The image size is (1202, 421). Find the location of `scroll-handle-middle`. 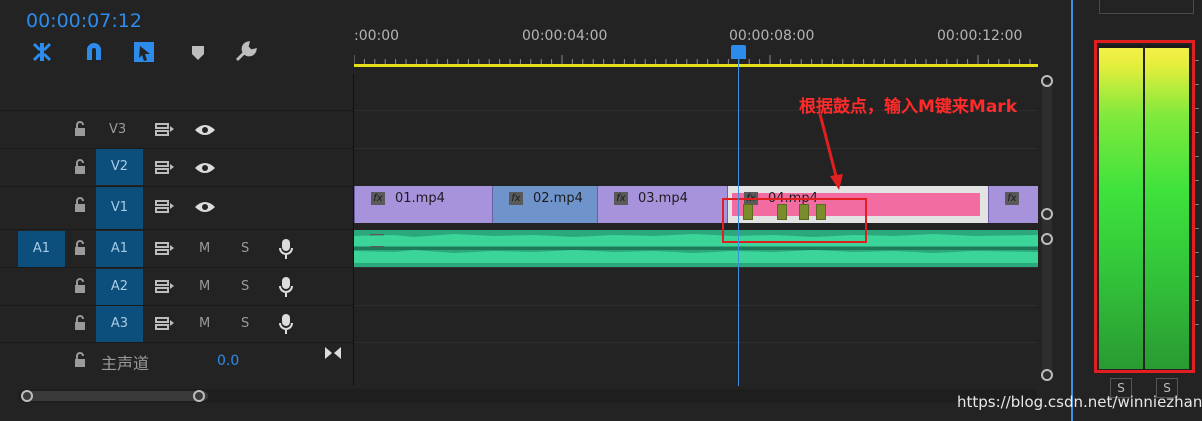

scroll-handle-middle is located at coordinates (1047, 214).